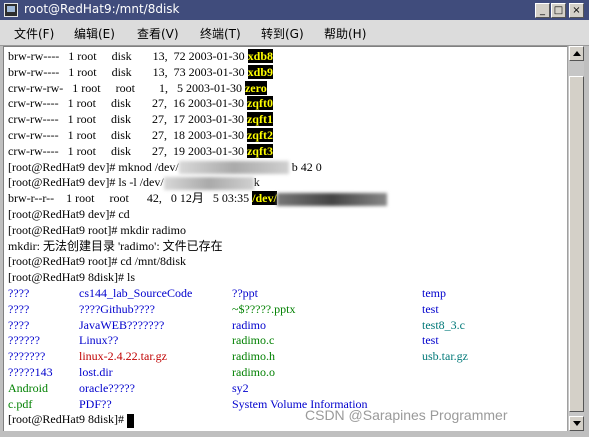 The image size is (589, 437). What do you see at coordinates (249, 324) in the screenshot?
I see `file-entry: radimo` at bounding box center [249, 324].